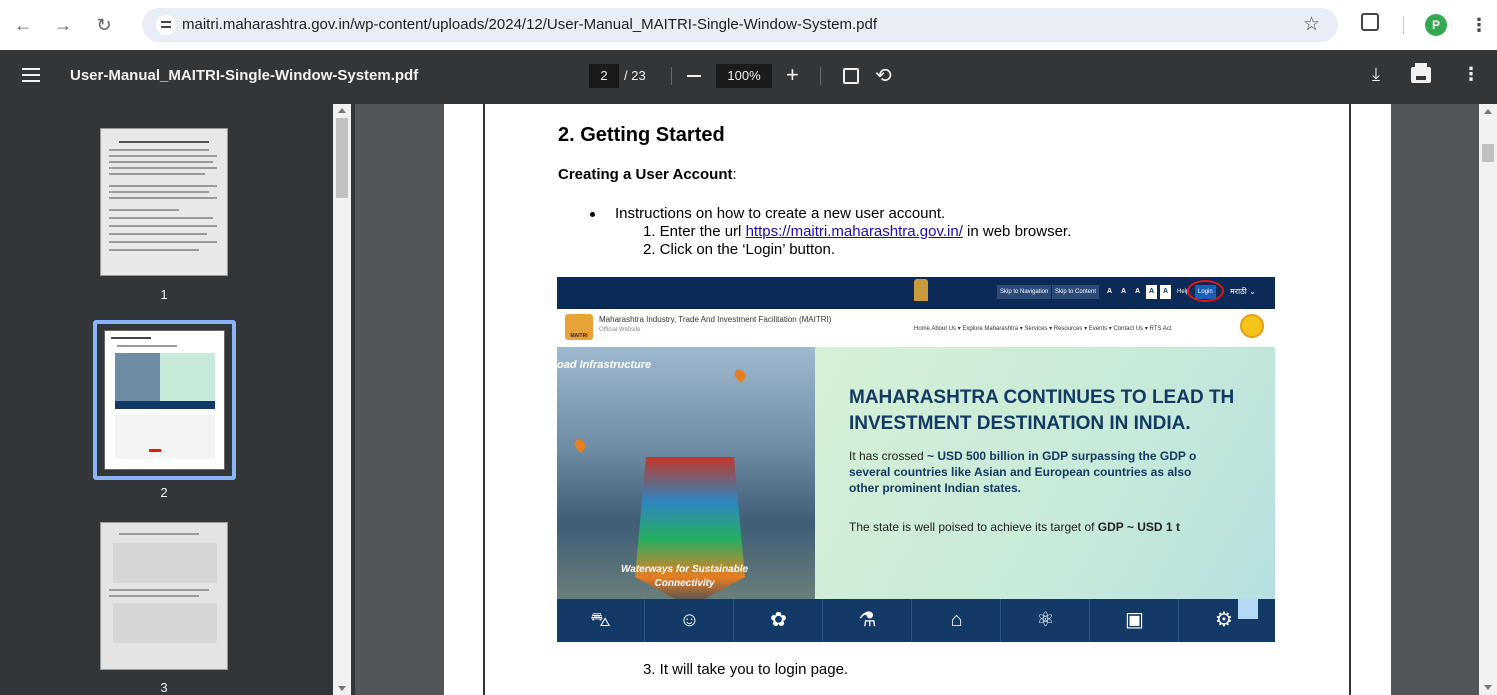 The height and width of the screenshot is (695, 1497). I want to click on subsection-heading: Creating a User Account:, so click(647, 174).